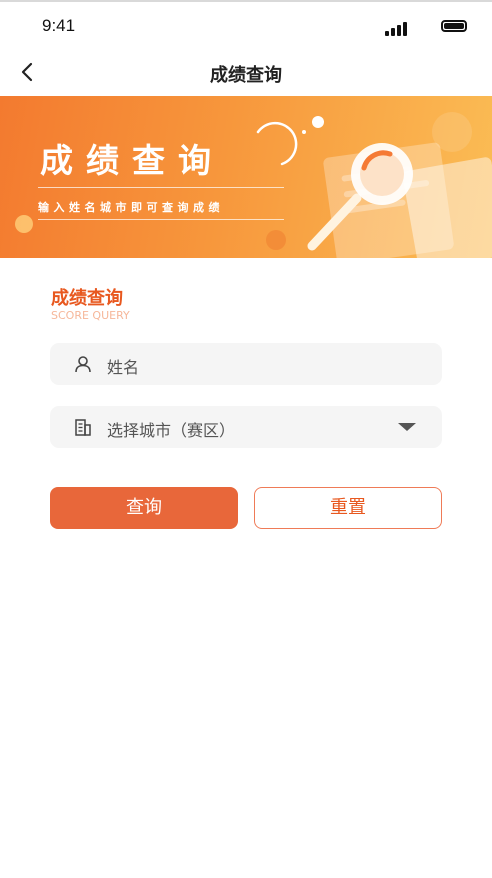 The height and width of the screenshot is (878, 492). Describe the element at coordinates (407, 427) in the screenshot. I see `caret-down-icon` at that location.